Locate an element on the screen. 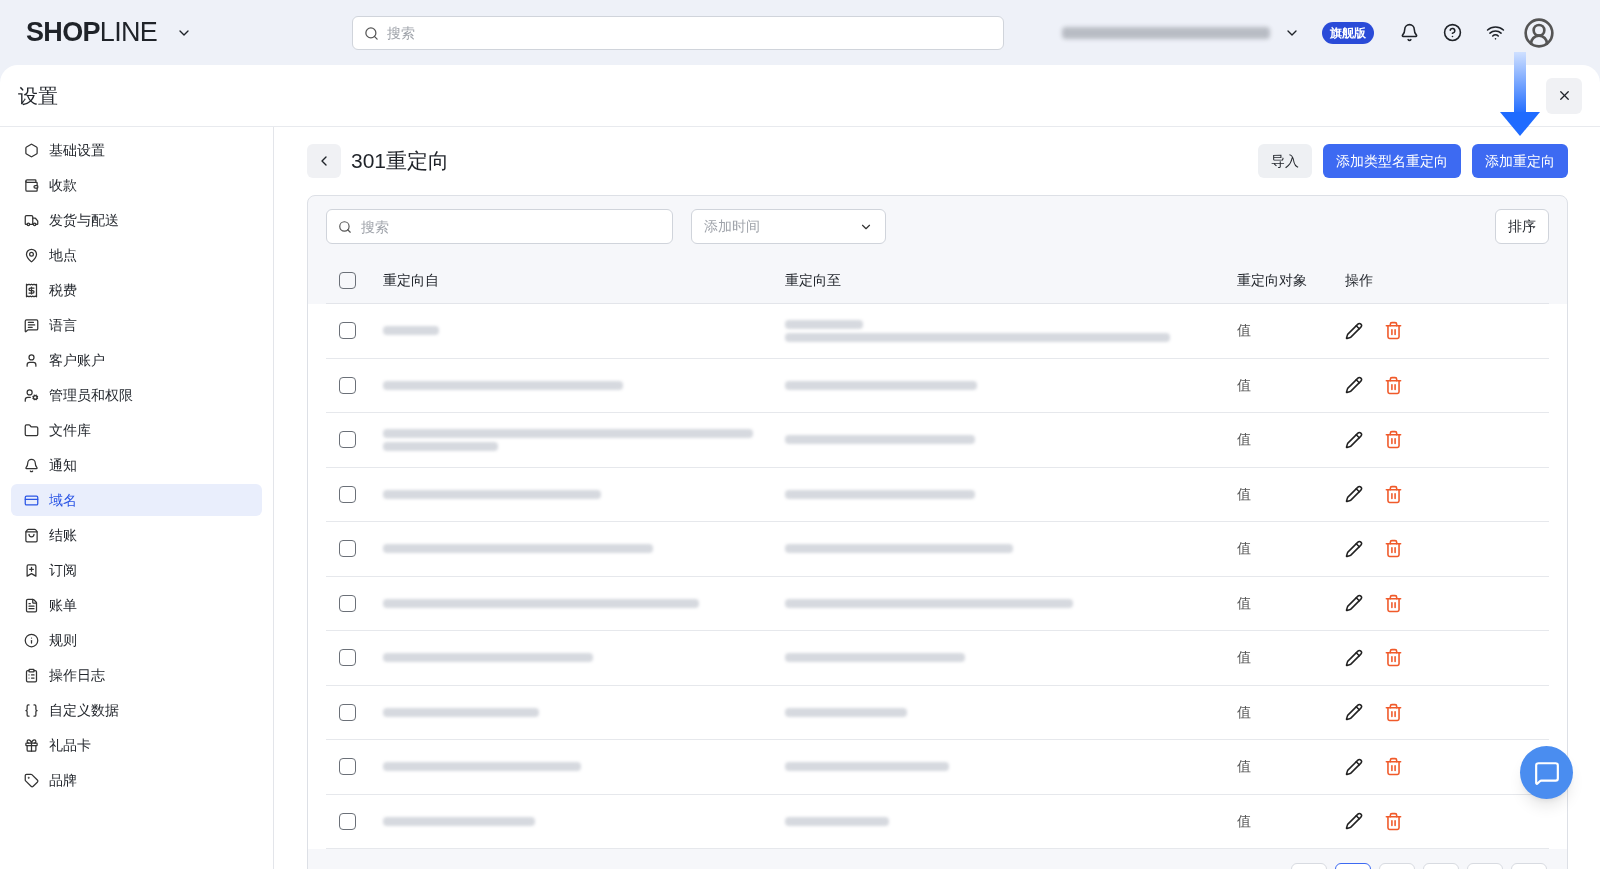 The image size is (1600, 869). sidebar-item: 通知 is located at coordinates (136, 465).